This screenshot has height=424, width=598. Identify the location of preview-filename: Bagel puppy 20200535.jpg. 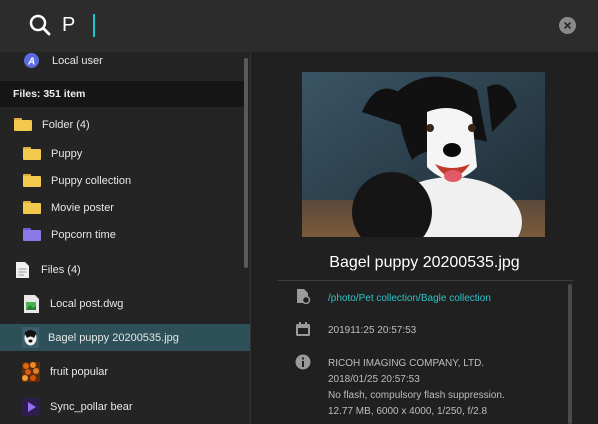
(424, 262).